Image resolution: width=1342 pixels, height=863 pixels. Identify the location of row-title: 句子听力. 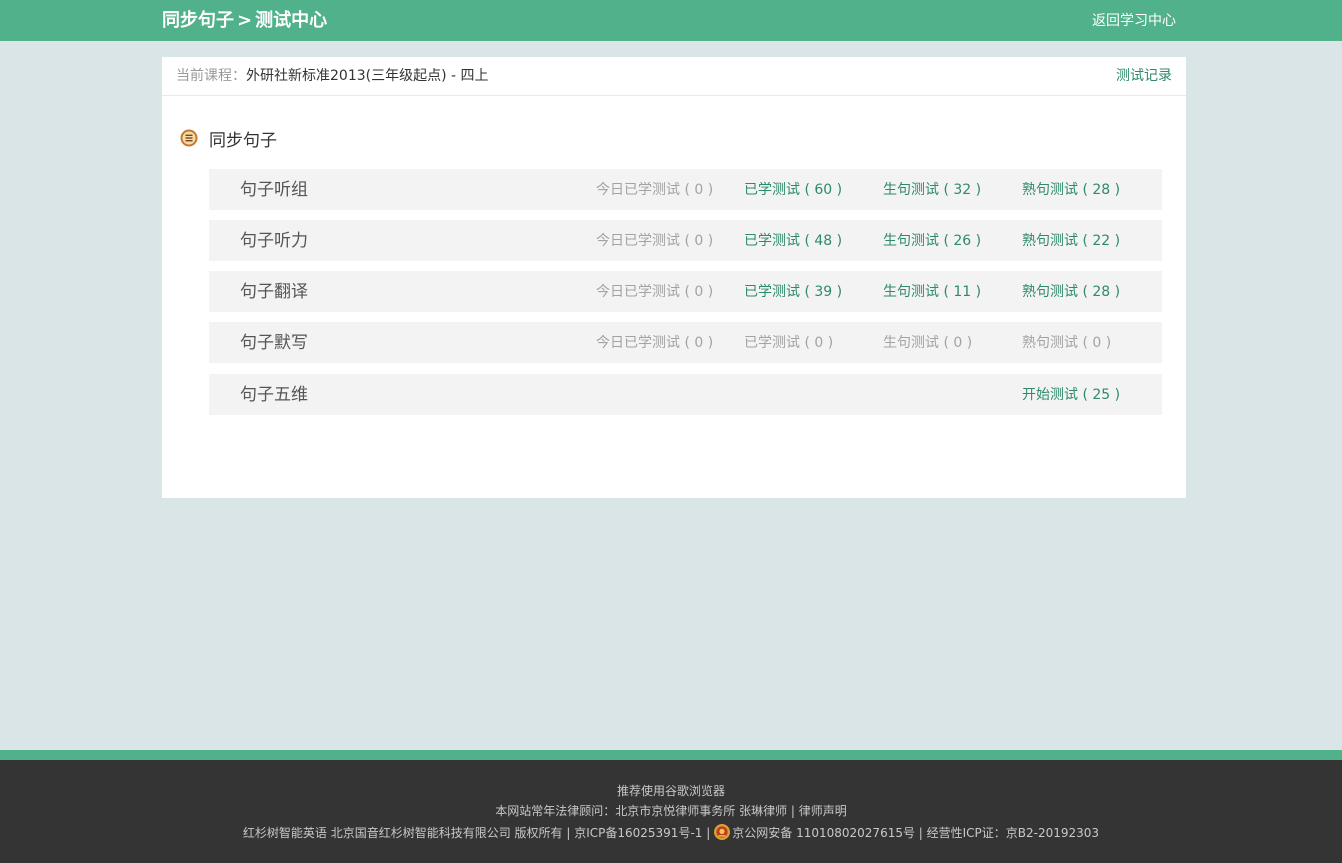
(274, 241).